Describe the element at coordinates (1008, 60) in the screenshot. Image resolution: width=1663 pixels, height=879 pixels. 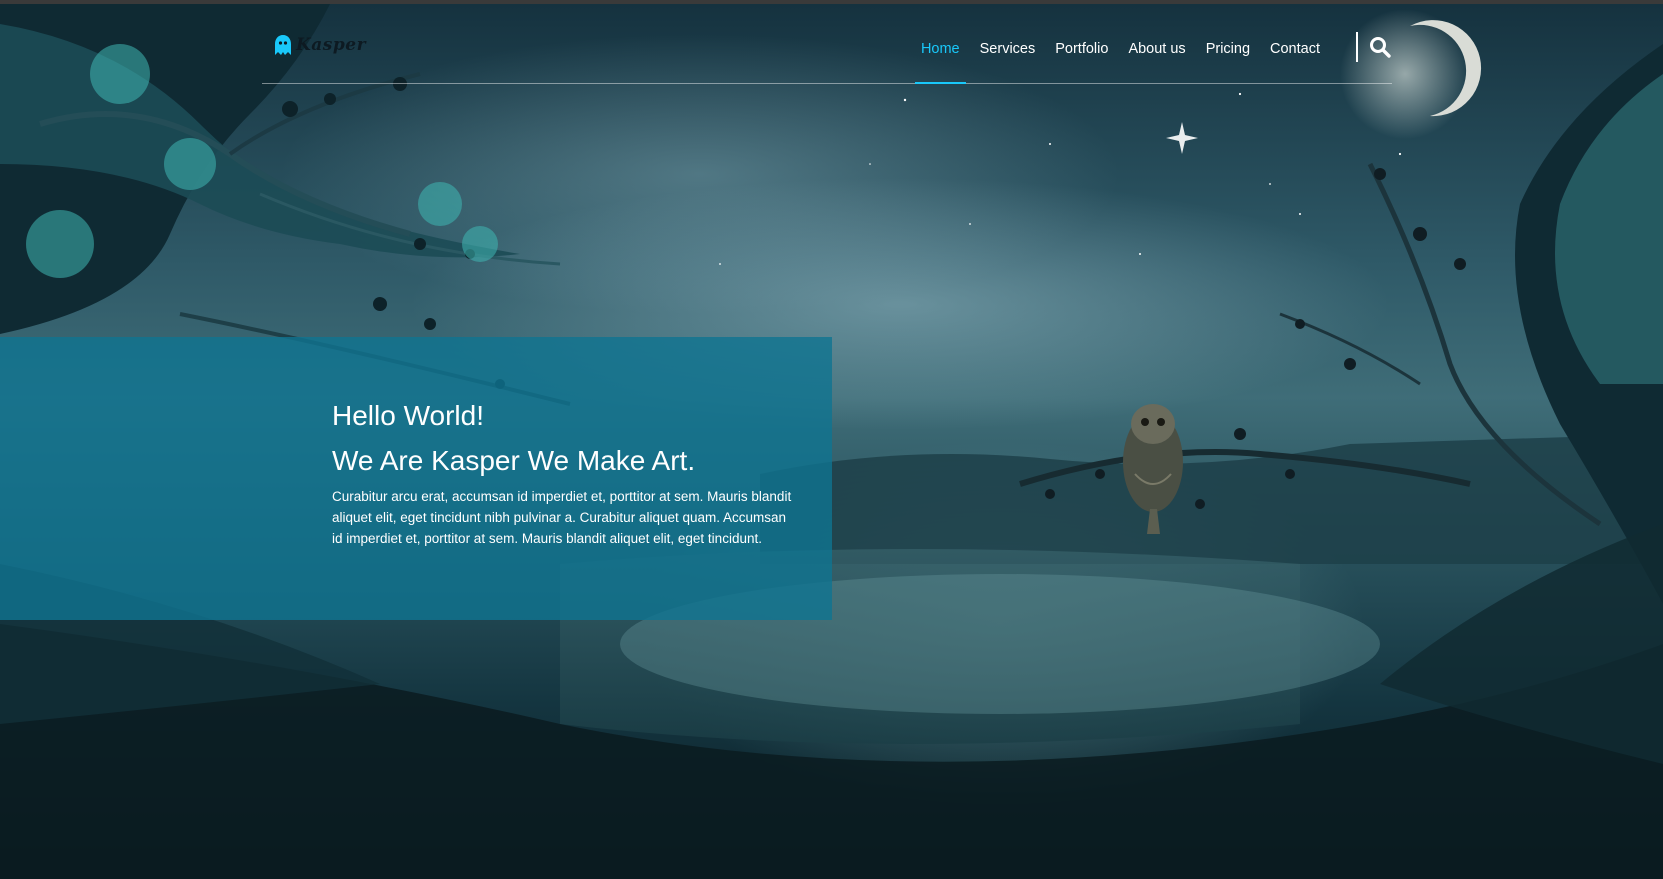
I see `nav-item-services: Services` at that location.